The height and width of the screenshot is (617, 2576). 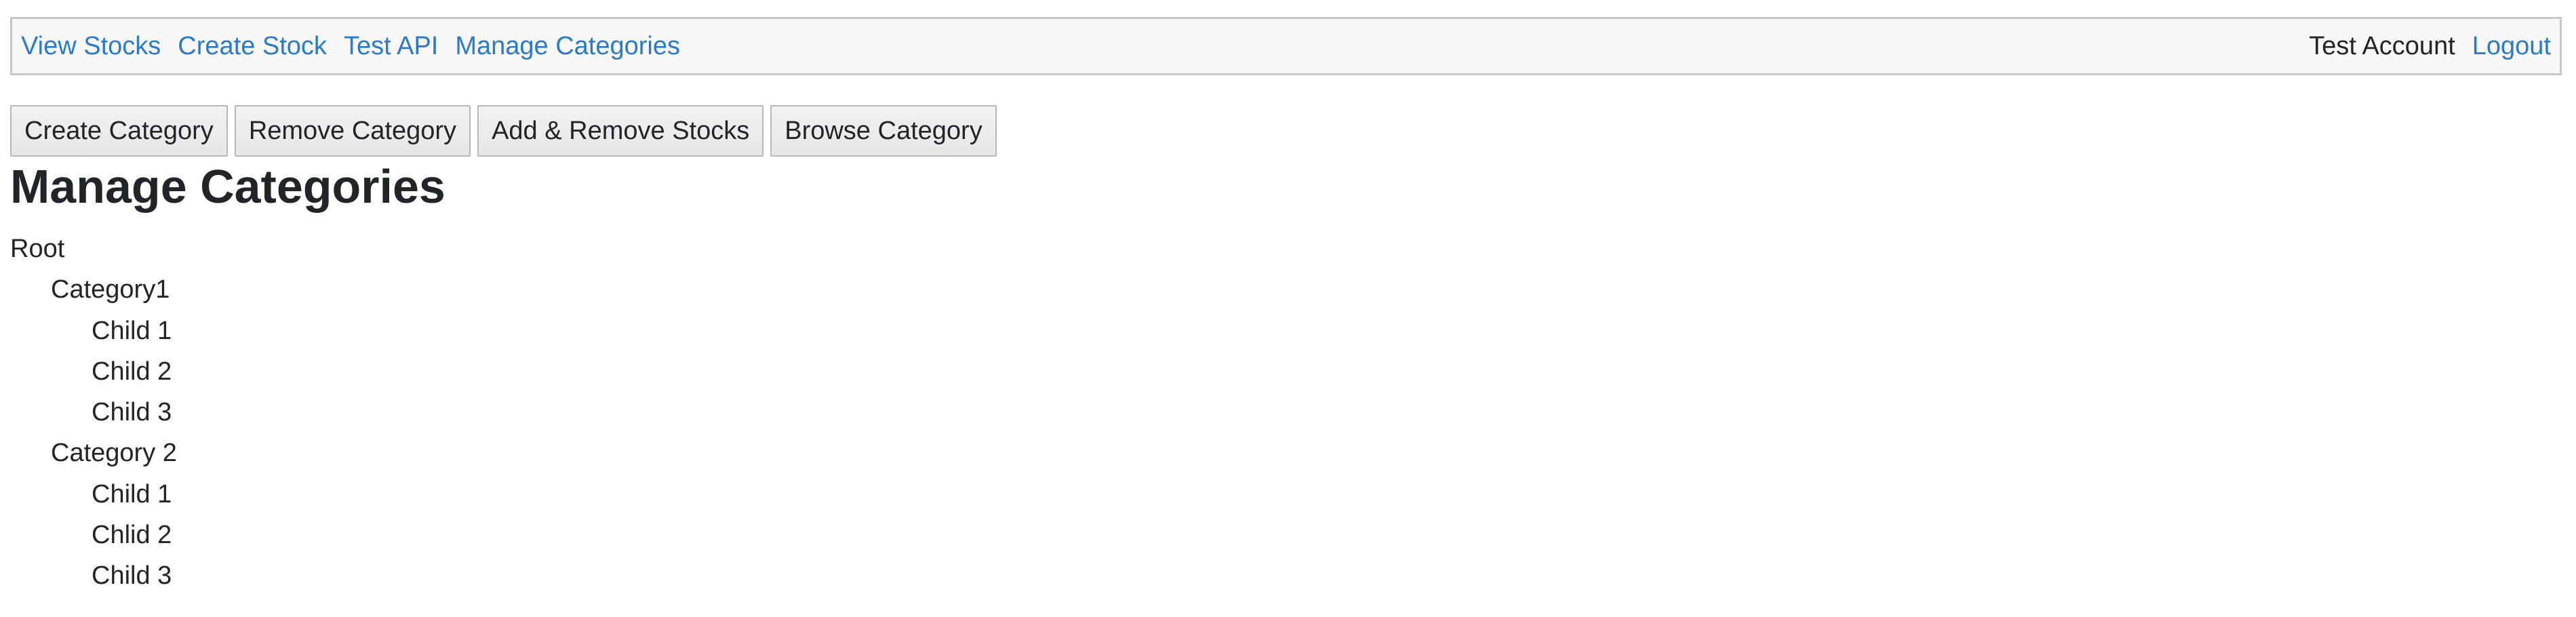 What do you see at coordinates (883, 131) in the screenshot?
I see `browse-category-button: Browse Category` at bounding box center [883, 131].